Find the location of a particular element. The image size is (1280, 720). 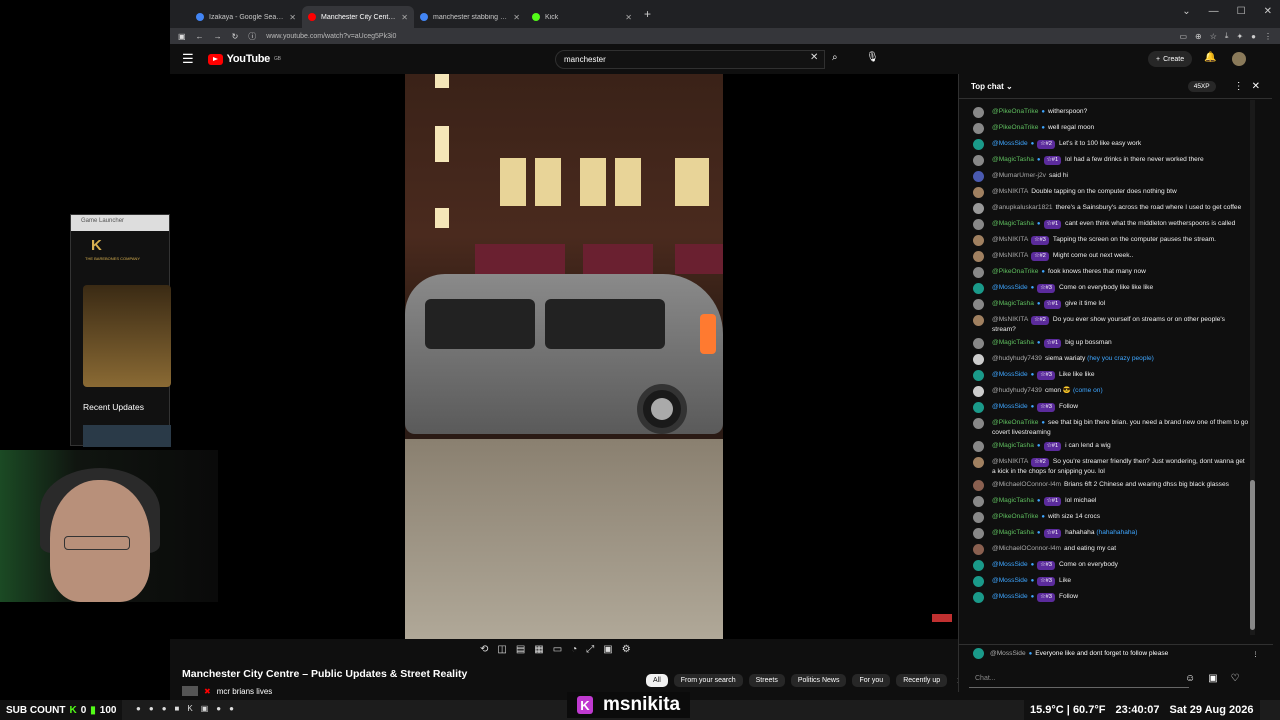

new-tab-icon: + is located at coordinates (647, 14).